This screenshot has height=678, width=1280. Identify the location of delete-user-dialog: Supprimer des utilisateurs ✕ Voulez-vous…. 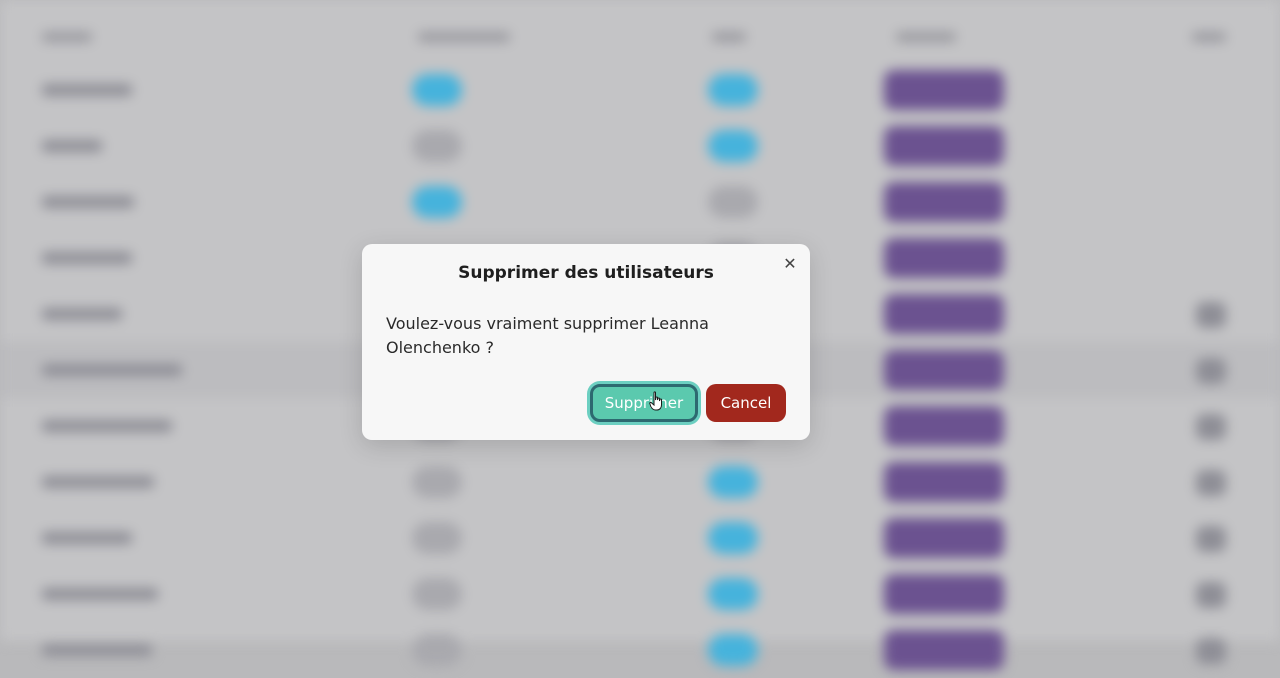
(586, 342).